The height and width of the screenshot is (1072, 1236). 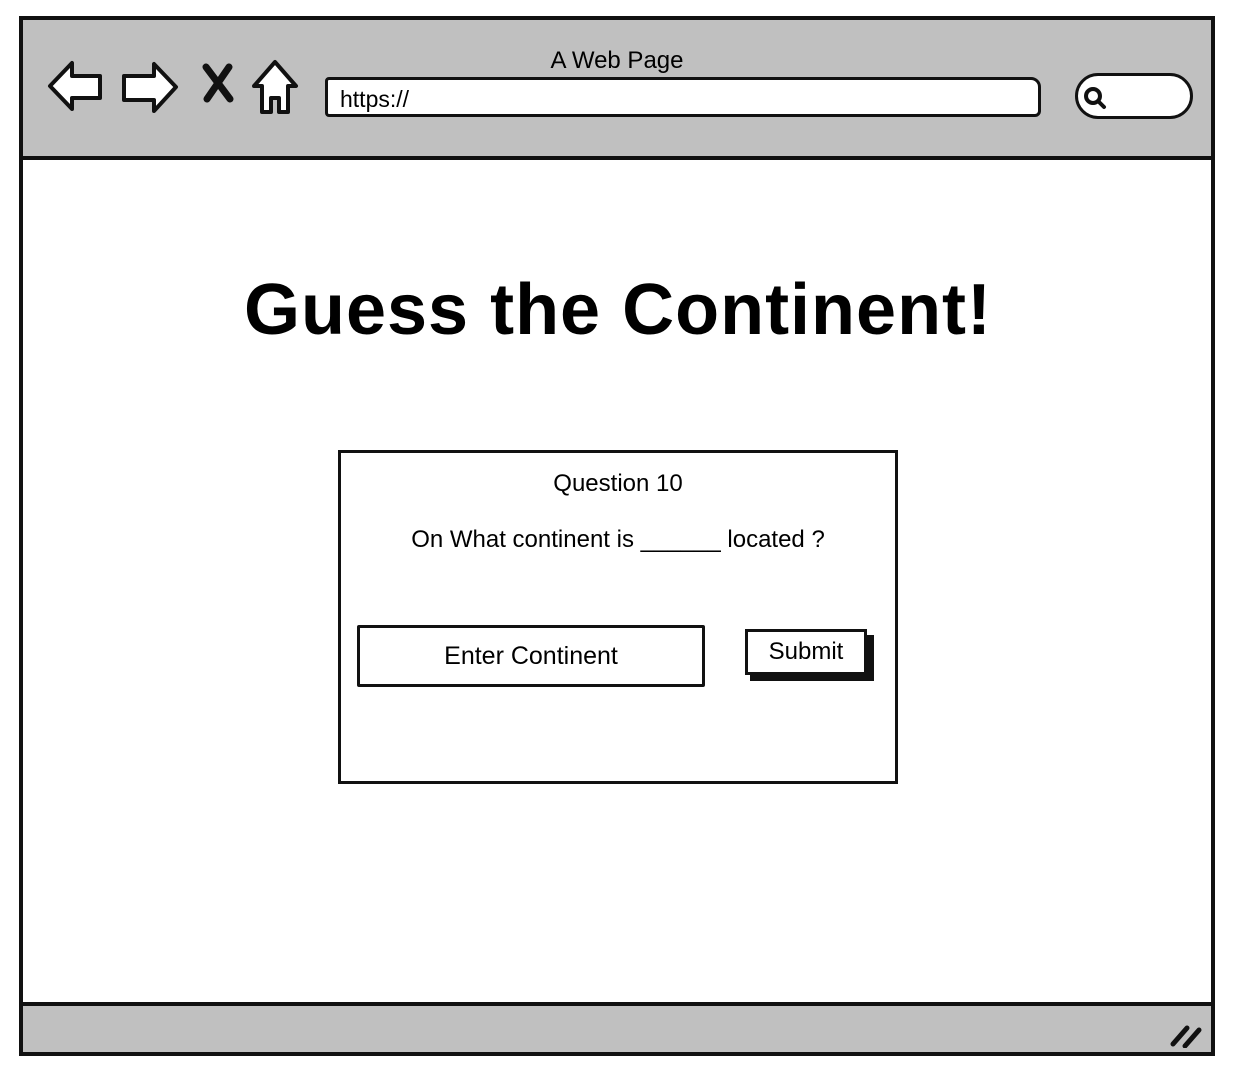 I want to click on status-bar, so click(x=617, y=1029).